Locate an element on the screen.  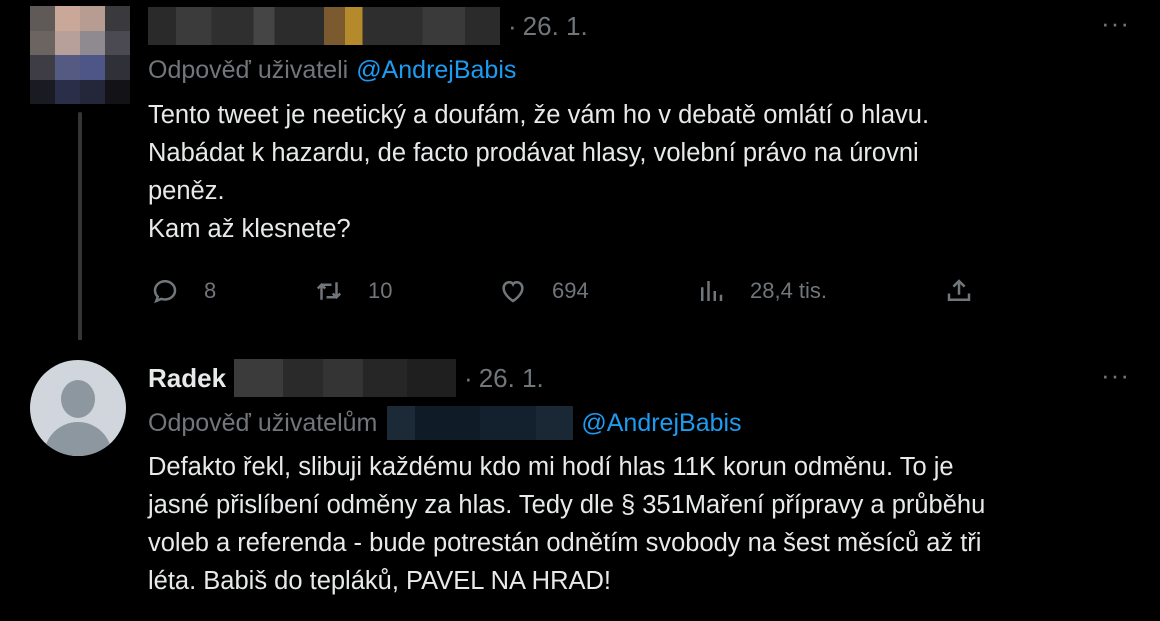
share-button is located at coordinates (959, 291).